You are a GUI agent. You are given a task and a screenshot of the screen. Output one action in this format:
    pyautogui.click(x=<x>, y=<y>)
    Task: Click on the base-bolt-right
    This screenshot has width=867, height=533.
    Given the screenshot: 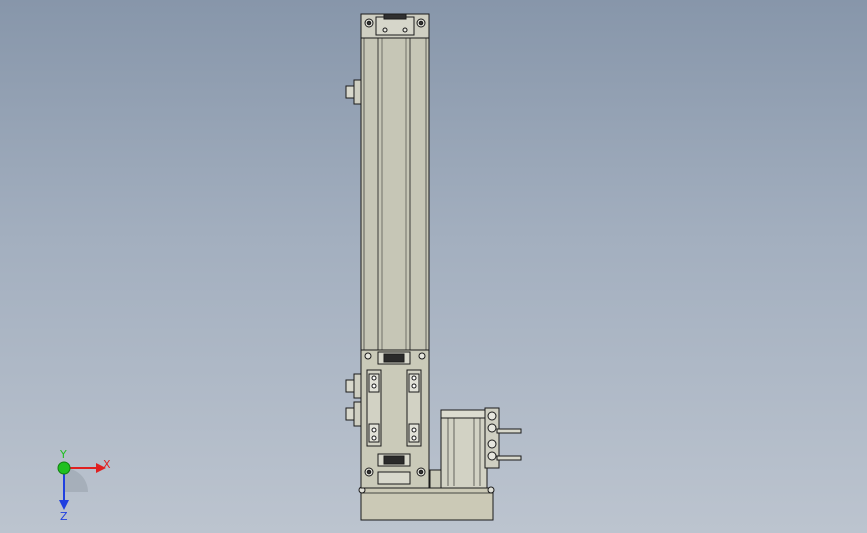 What is the action you would take?
    pyautogui.click(x=491, y=490)
    